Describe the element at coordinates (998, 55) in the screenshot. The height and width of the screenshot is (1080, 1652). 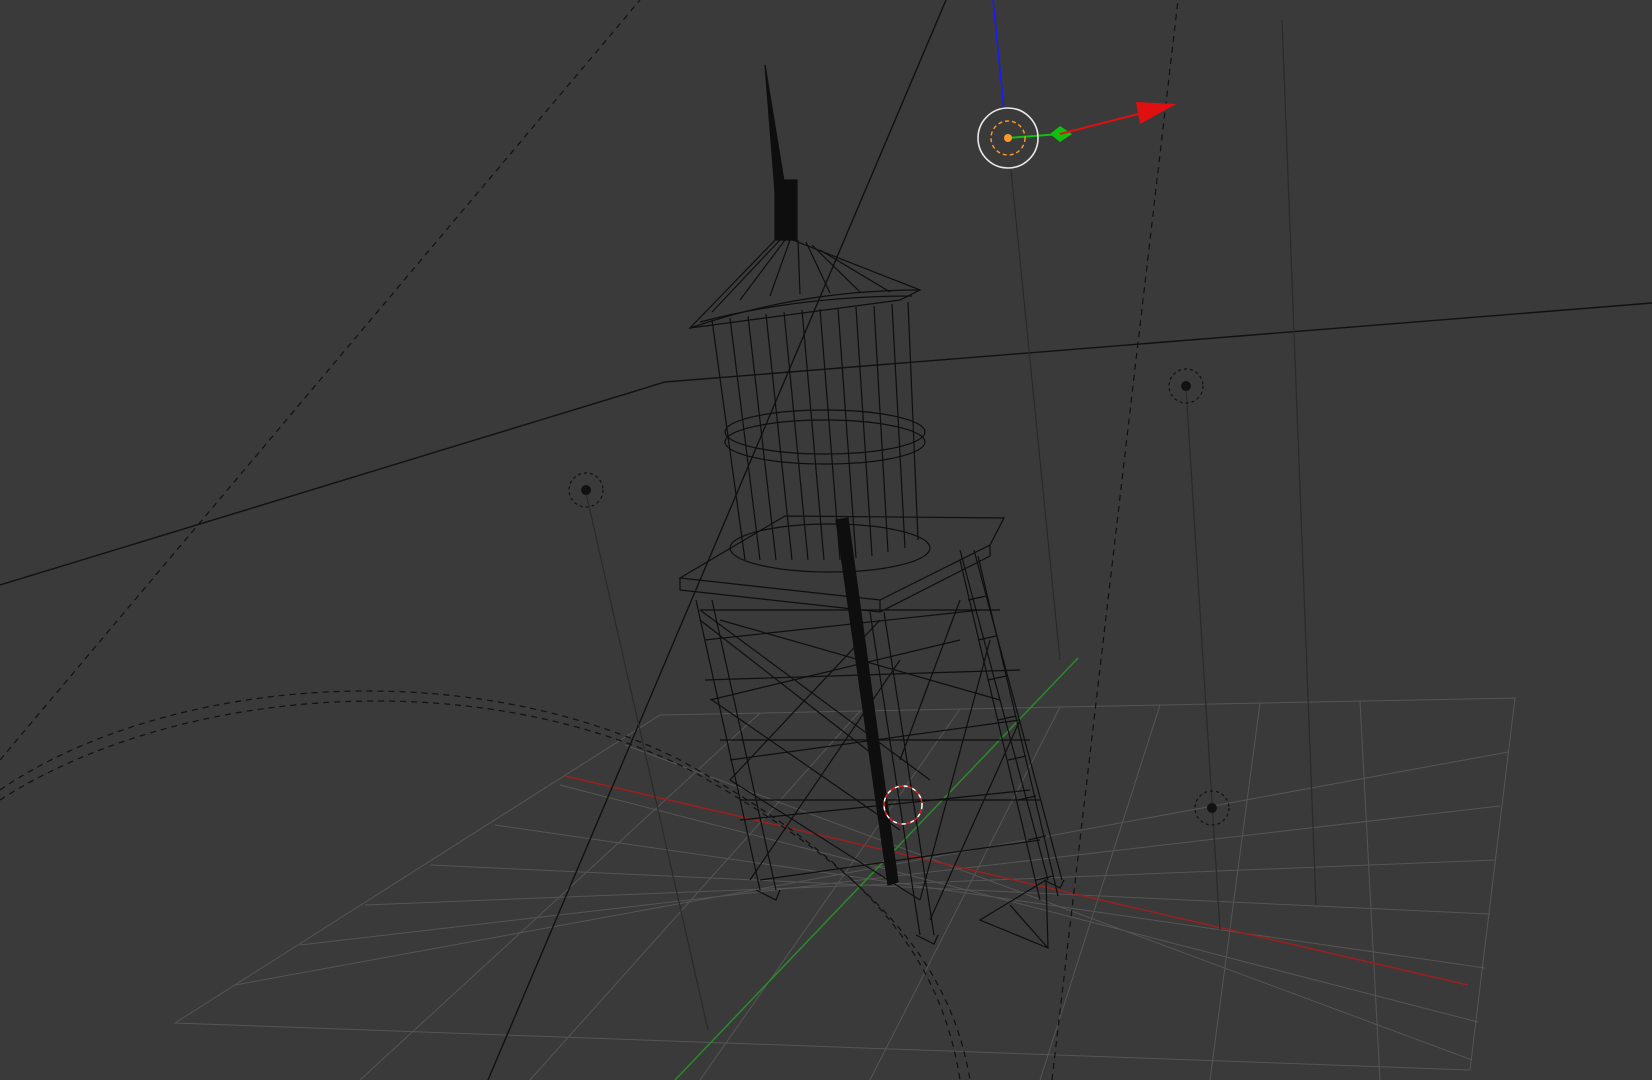
I see `gizmo-z-axis` at that location.